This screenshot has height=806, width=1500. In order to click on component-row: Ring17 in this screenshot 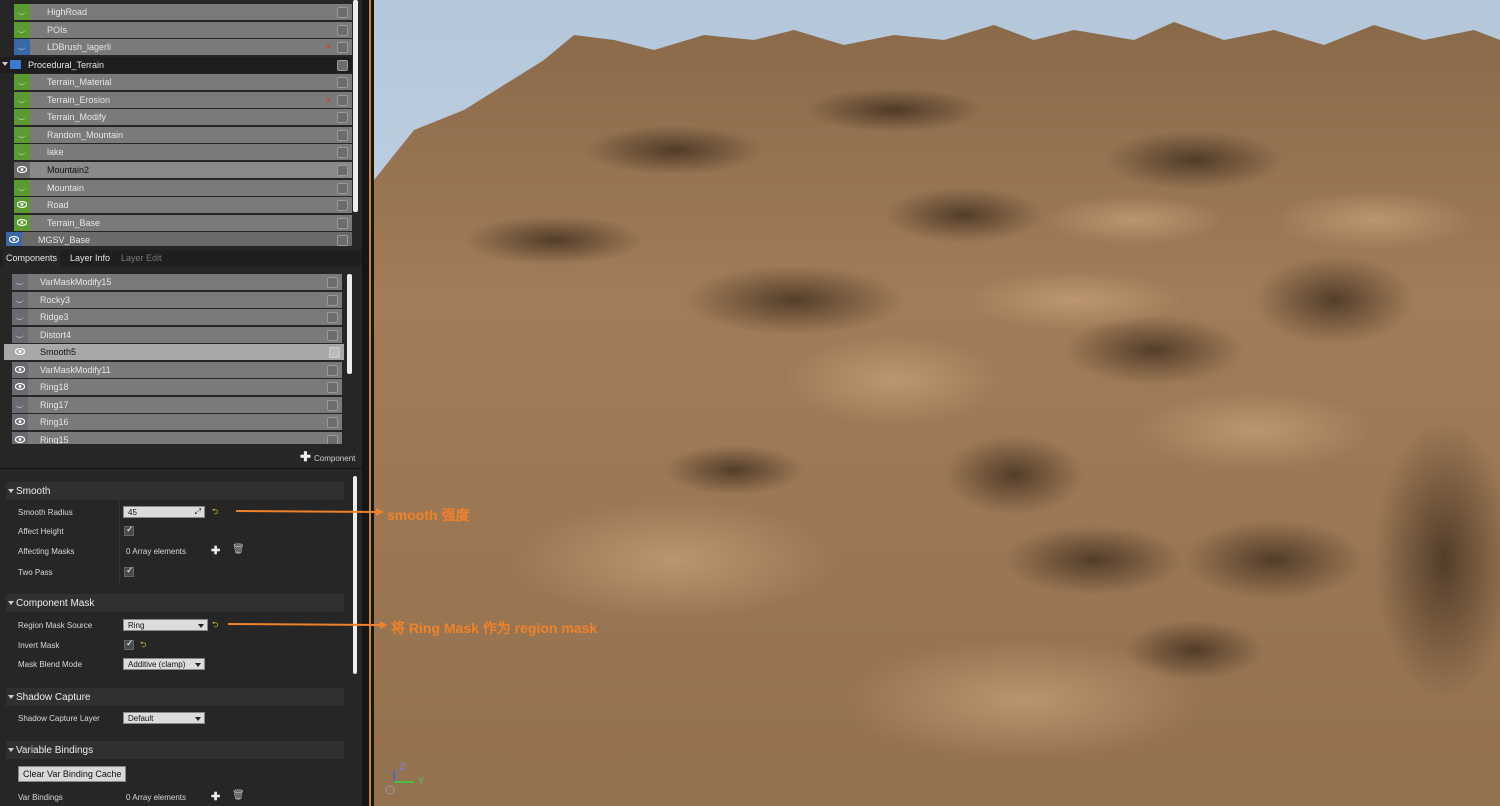, I will do `click(177, 404)`.